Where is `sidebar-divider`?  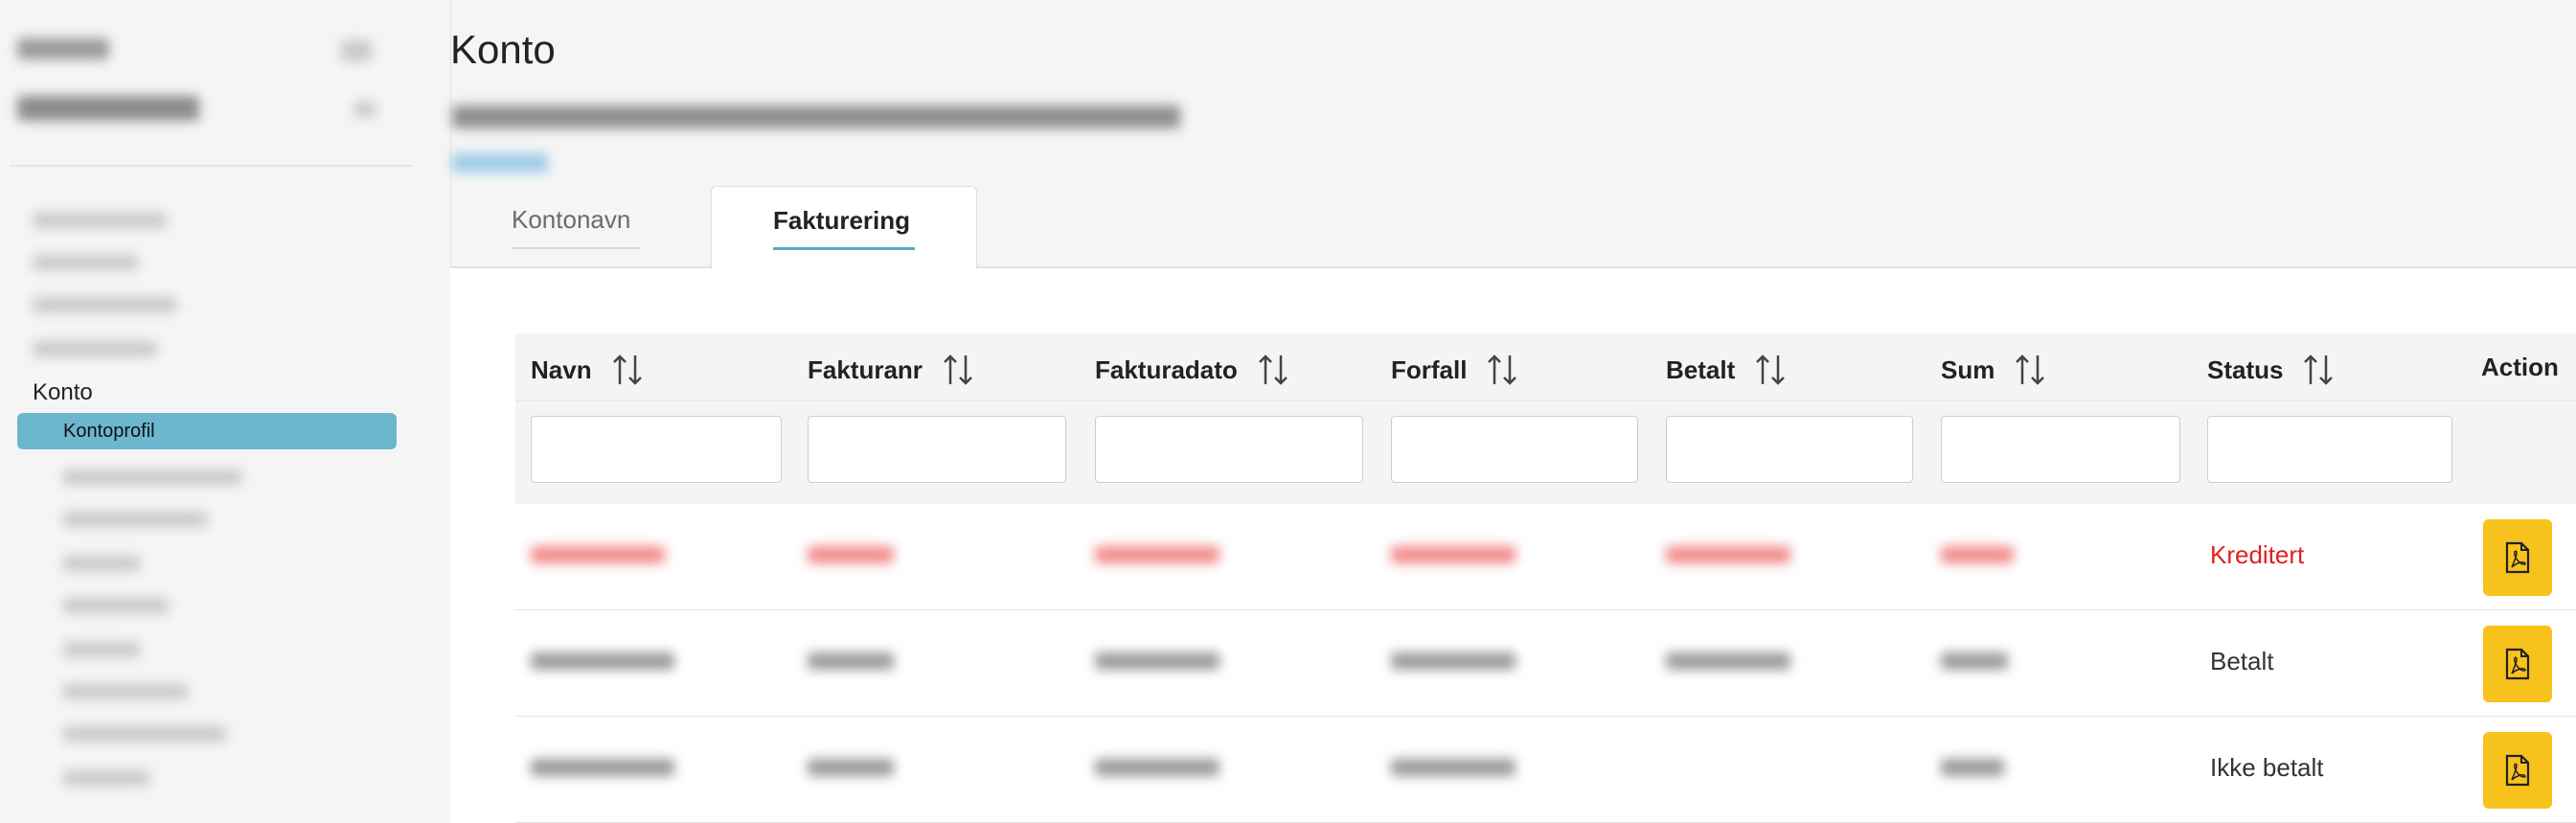 sidebar-divider is located at coordinates (211, 166).